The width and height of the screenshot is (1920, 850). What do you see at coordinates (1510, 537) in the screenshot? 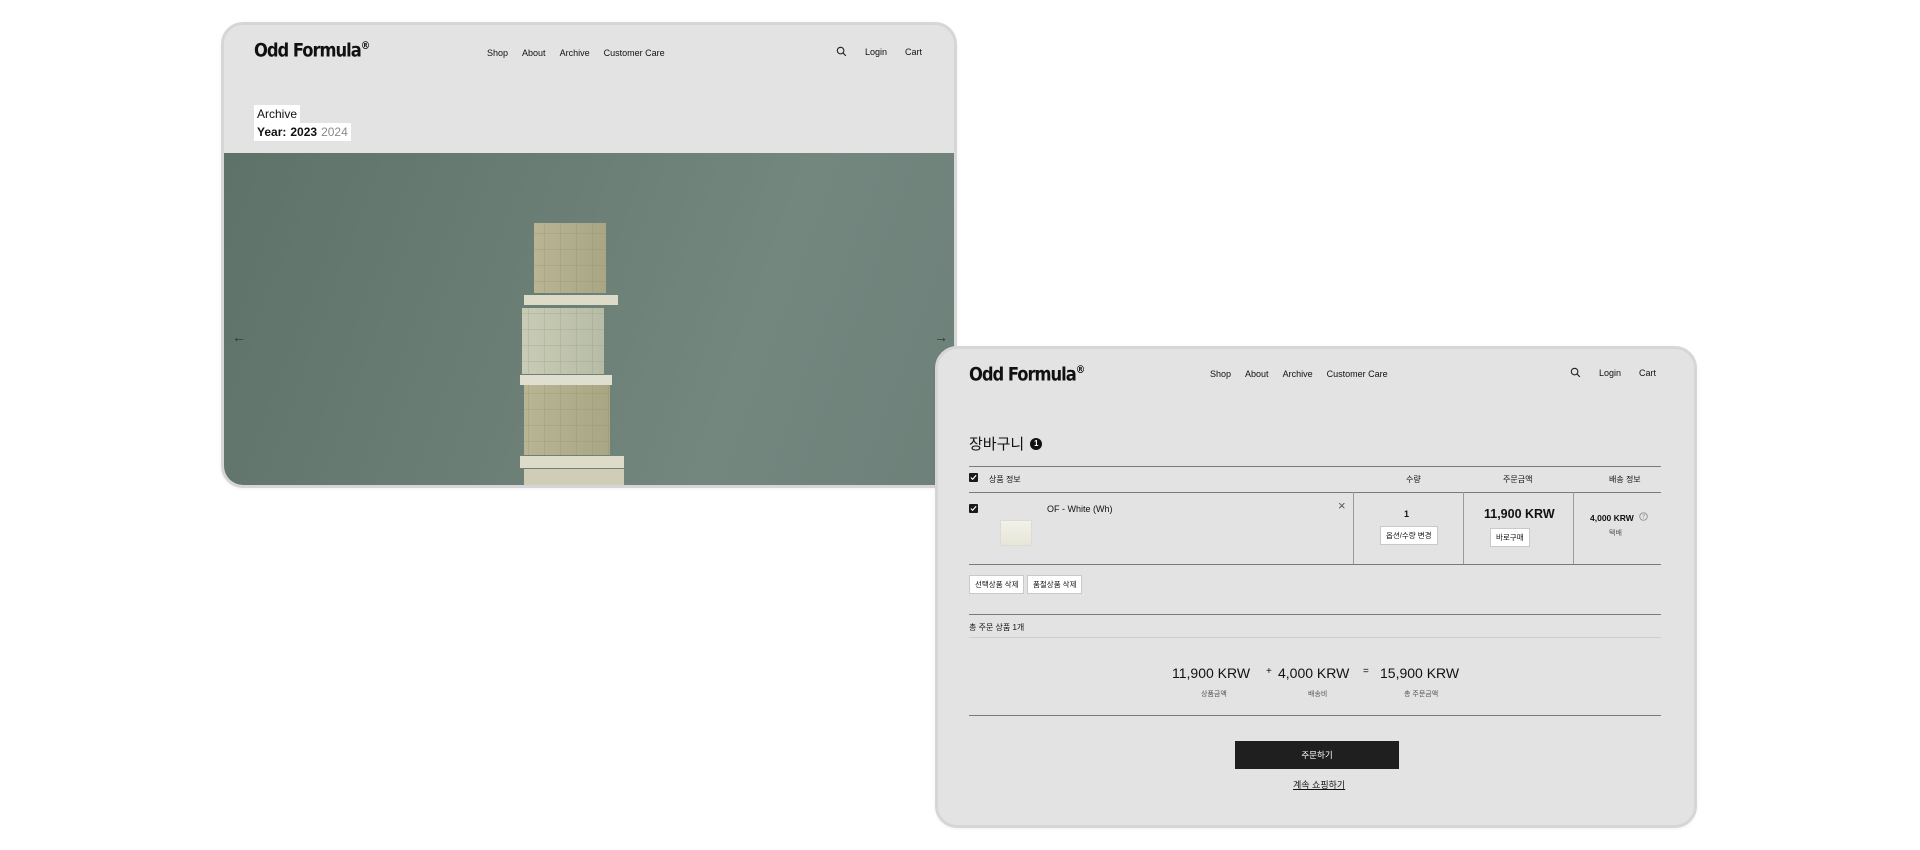
I see `buy-now-button: 바로구매` at bounding box center [1510, 537].